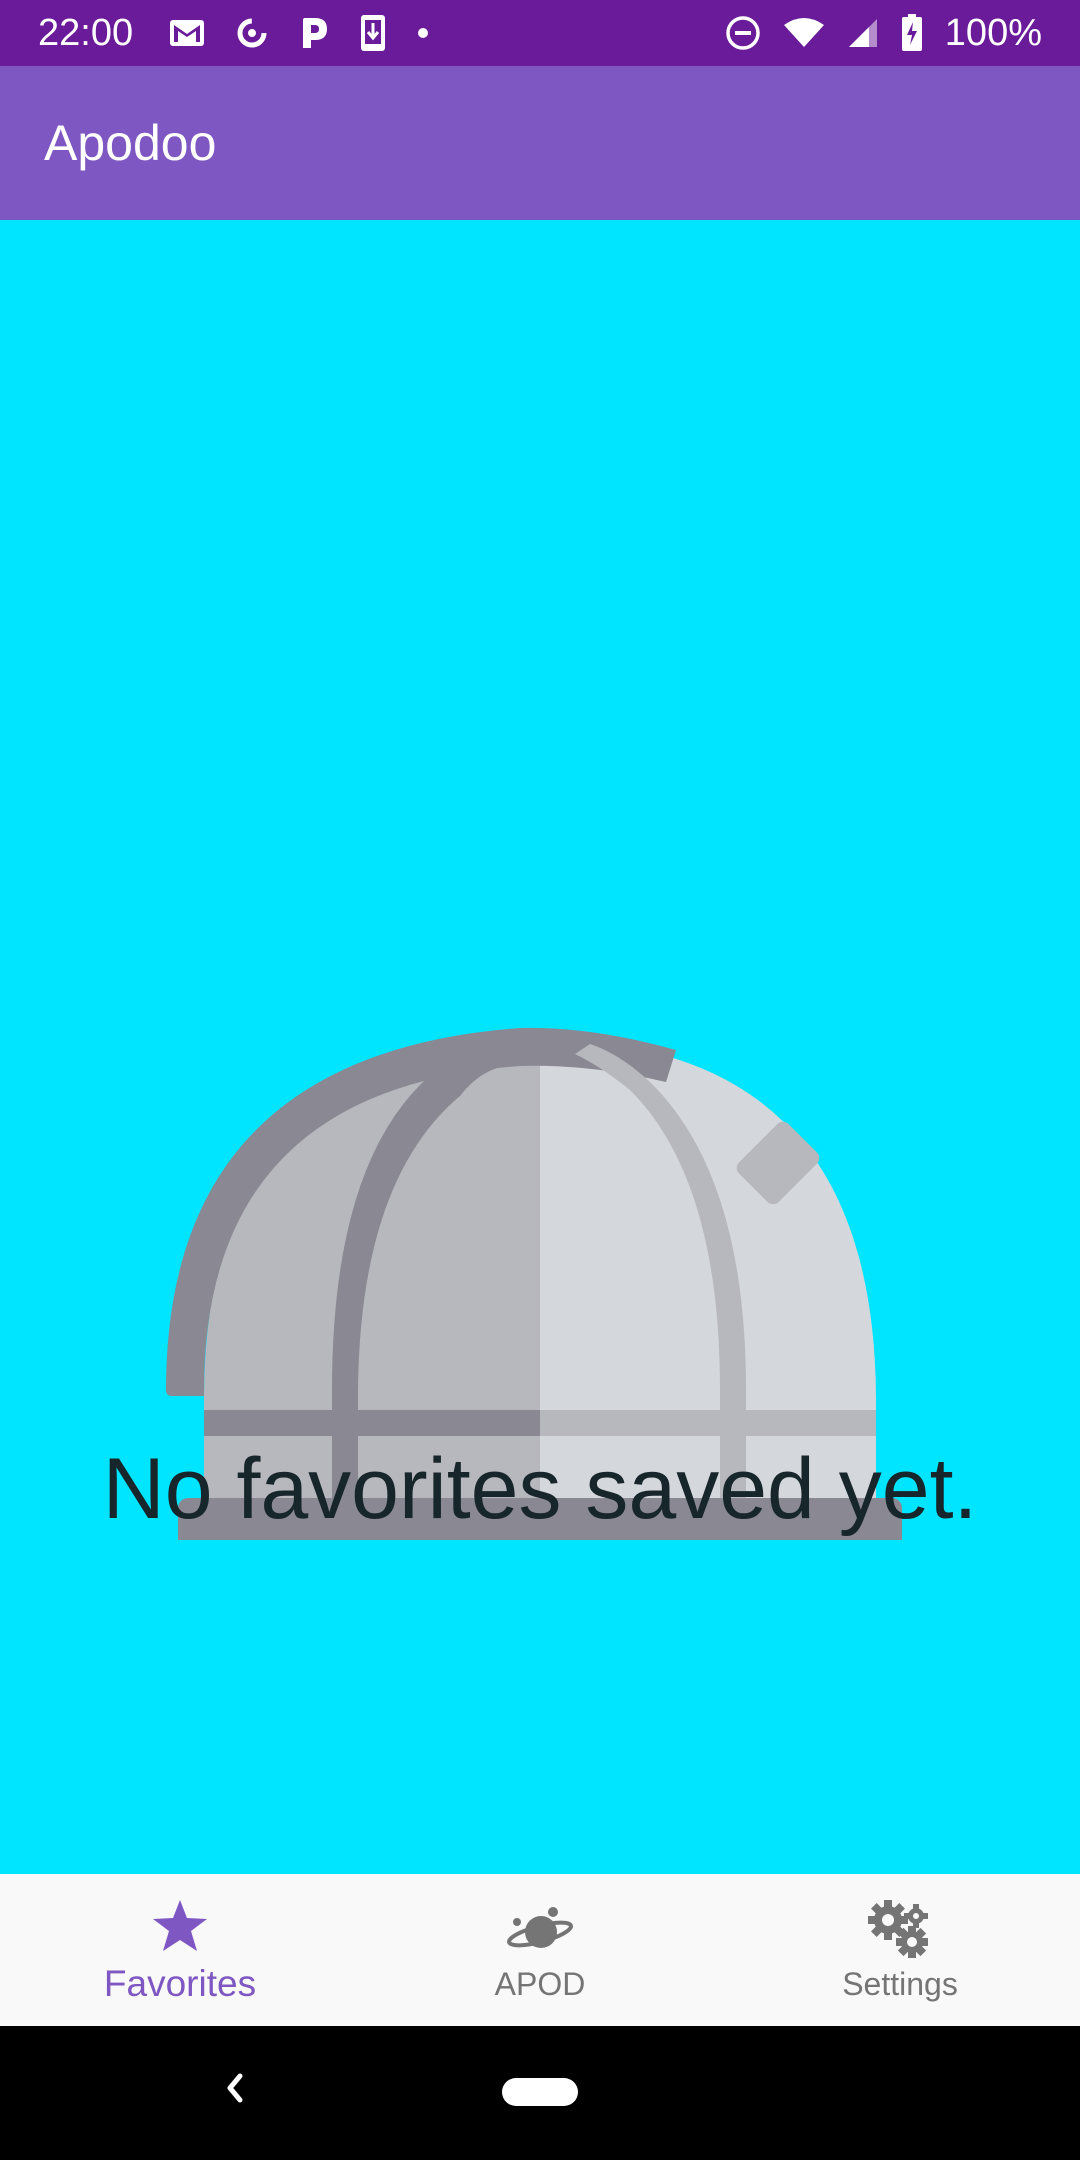 The width and height of the screenshot is (1080, 2160). I want to click on nav-label-settings: Settings, so click(900, 1983).